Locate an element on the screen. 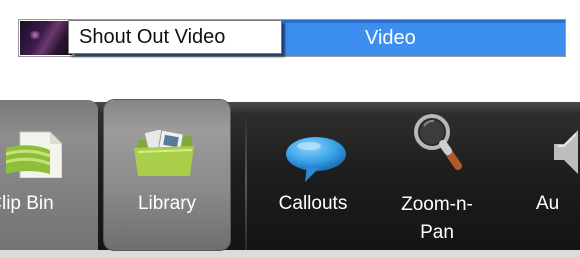 This screenshot has width=580, height=257. speaker-icon is located at coordinates (566, 152).